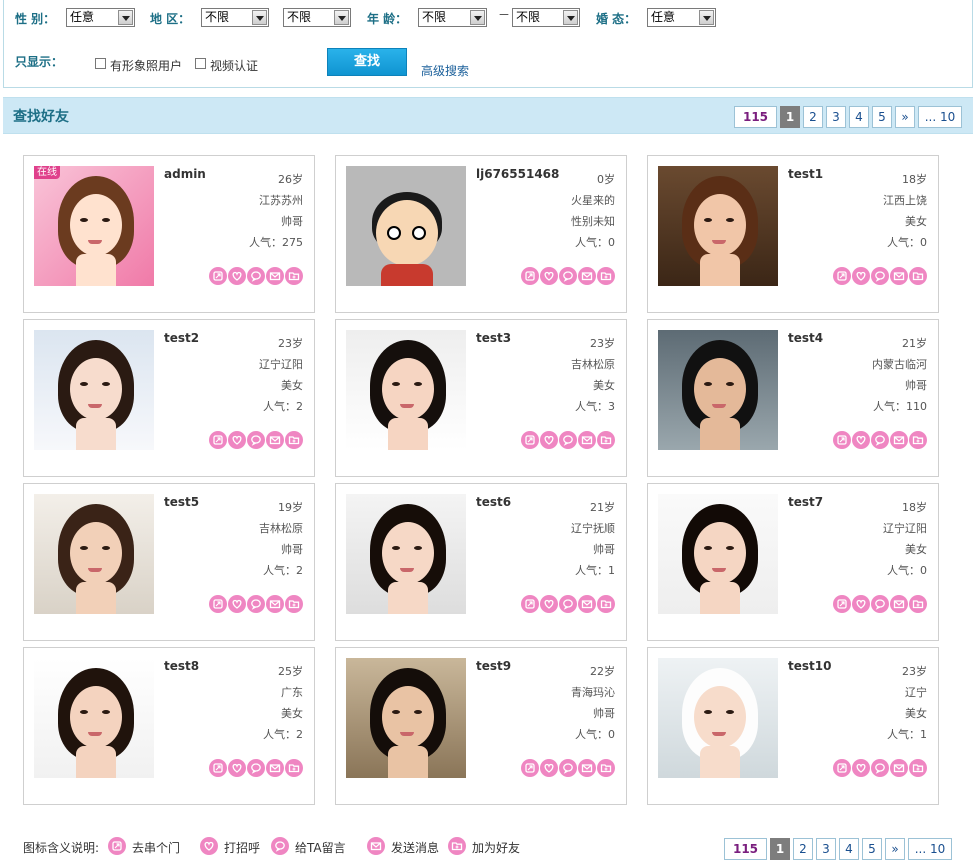 The image size is (978, 867). What do you see at coordinates (546, 17) in the screenshot?
I see `age-to-select: 不限` at bounding box center [546, 17].